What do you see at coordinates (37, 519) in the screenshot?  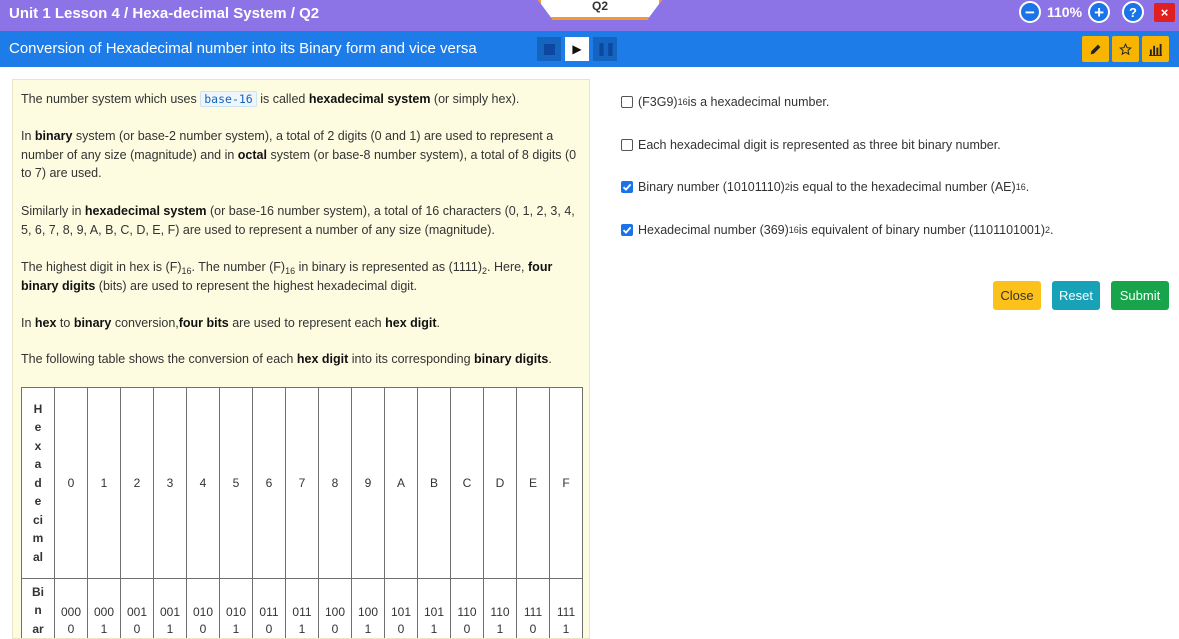 I see `hexadecimal-header-letter: ci` at bounding box center [37, 519].